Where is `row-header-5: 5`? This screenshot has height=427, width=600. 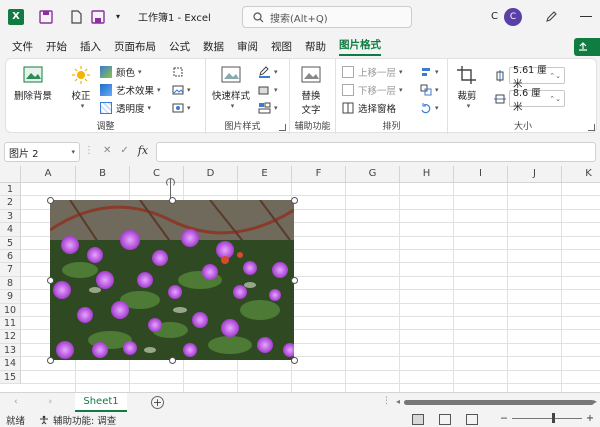 row-header-5: 5 is located at coordinates (10, 243).